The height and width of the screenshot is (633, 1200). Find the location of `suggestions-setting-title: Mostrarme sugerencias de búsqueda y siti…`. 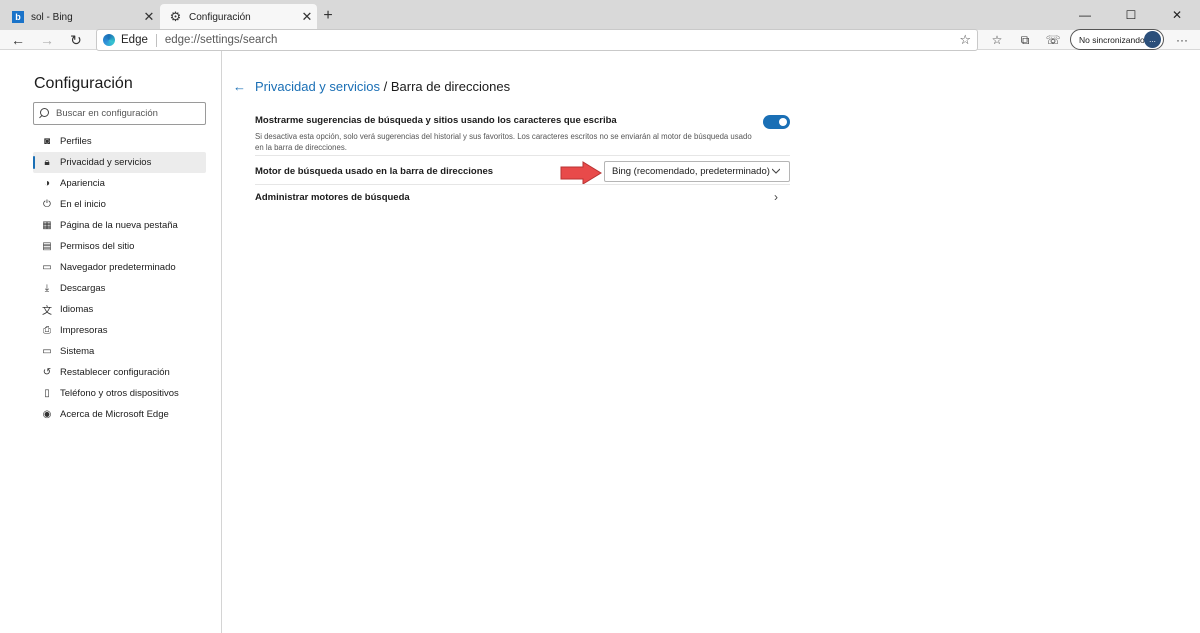

suggestions-setting-title: Mostrarme sugerencias de búsqueda y siti… is located at coordinates (436, 120).